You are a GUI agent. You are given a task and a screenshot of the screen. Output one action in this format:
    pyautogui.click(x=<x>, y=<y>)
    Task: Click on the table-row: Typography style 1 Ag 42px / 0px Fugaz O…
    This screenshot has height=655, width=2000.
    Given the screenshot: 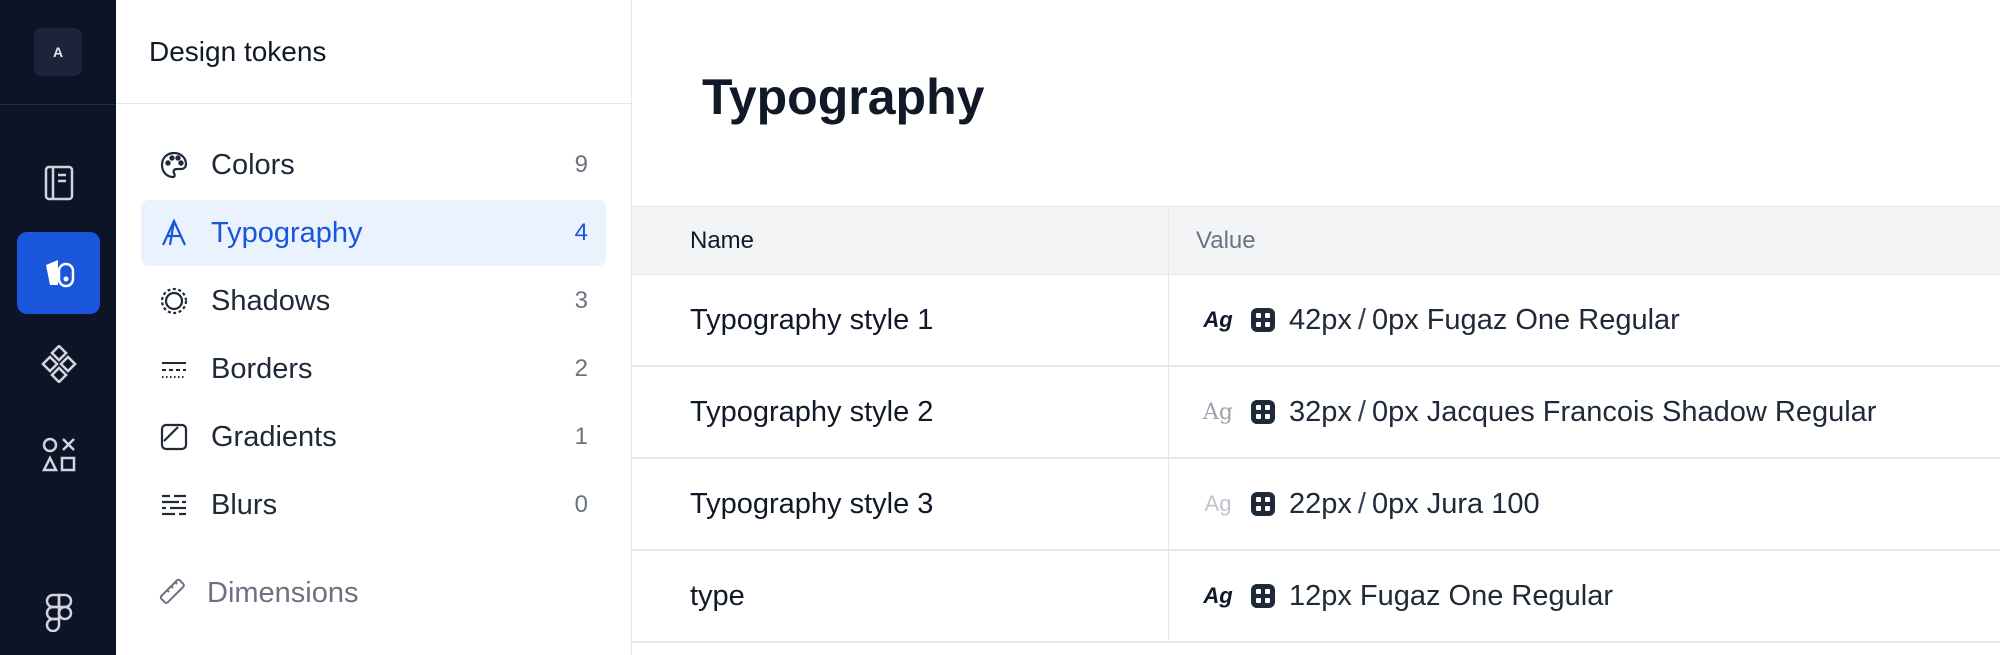 What is the action you would take?
    pyautogui.click(x=1316, y=321)
    